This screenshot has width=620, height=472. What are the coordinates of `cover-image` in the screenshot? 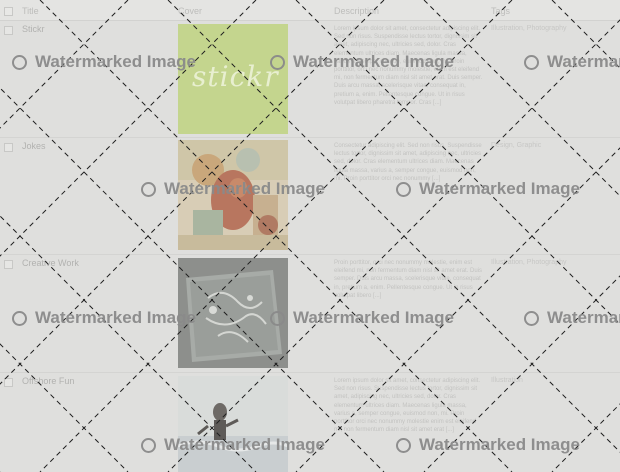 It's located at (233, 424).